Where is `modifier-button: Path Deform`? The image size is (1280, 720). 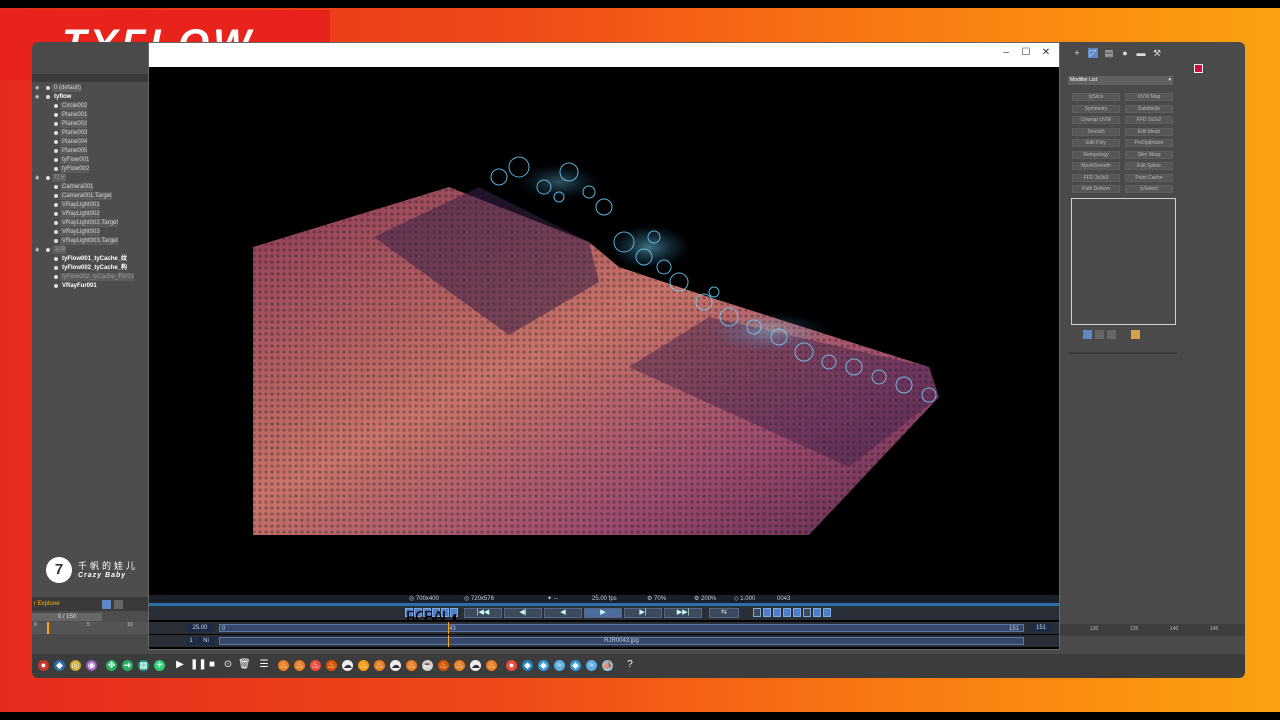
modifier-button: Path Deform is located at coordinates (1096, 189).